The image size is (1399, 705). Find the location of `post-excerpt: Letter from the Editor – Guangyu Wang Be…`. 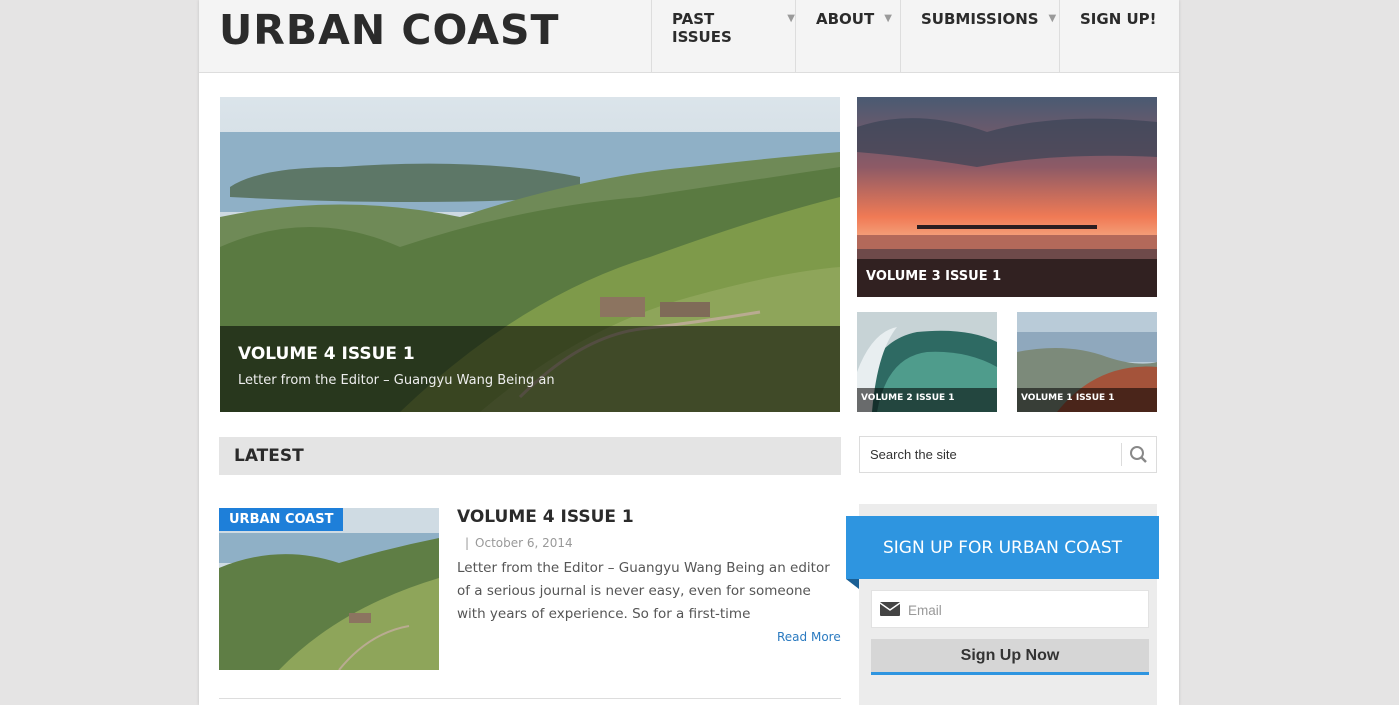

post-excerpt: Letter from the Editor – Guangyu Wang Be… is located at coordinates (643, 591).